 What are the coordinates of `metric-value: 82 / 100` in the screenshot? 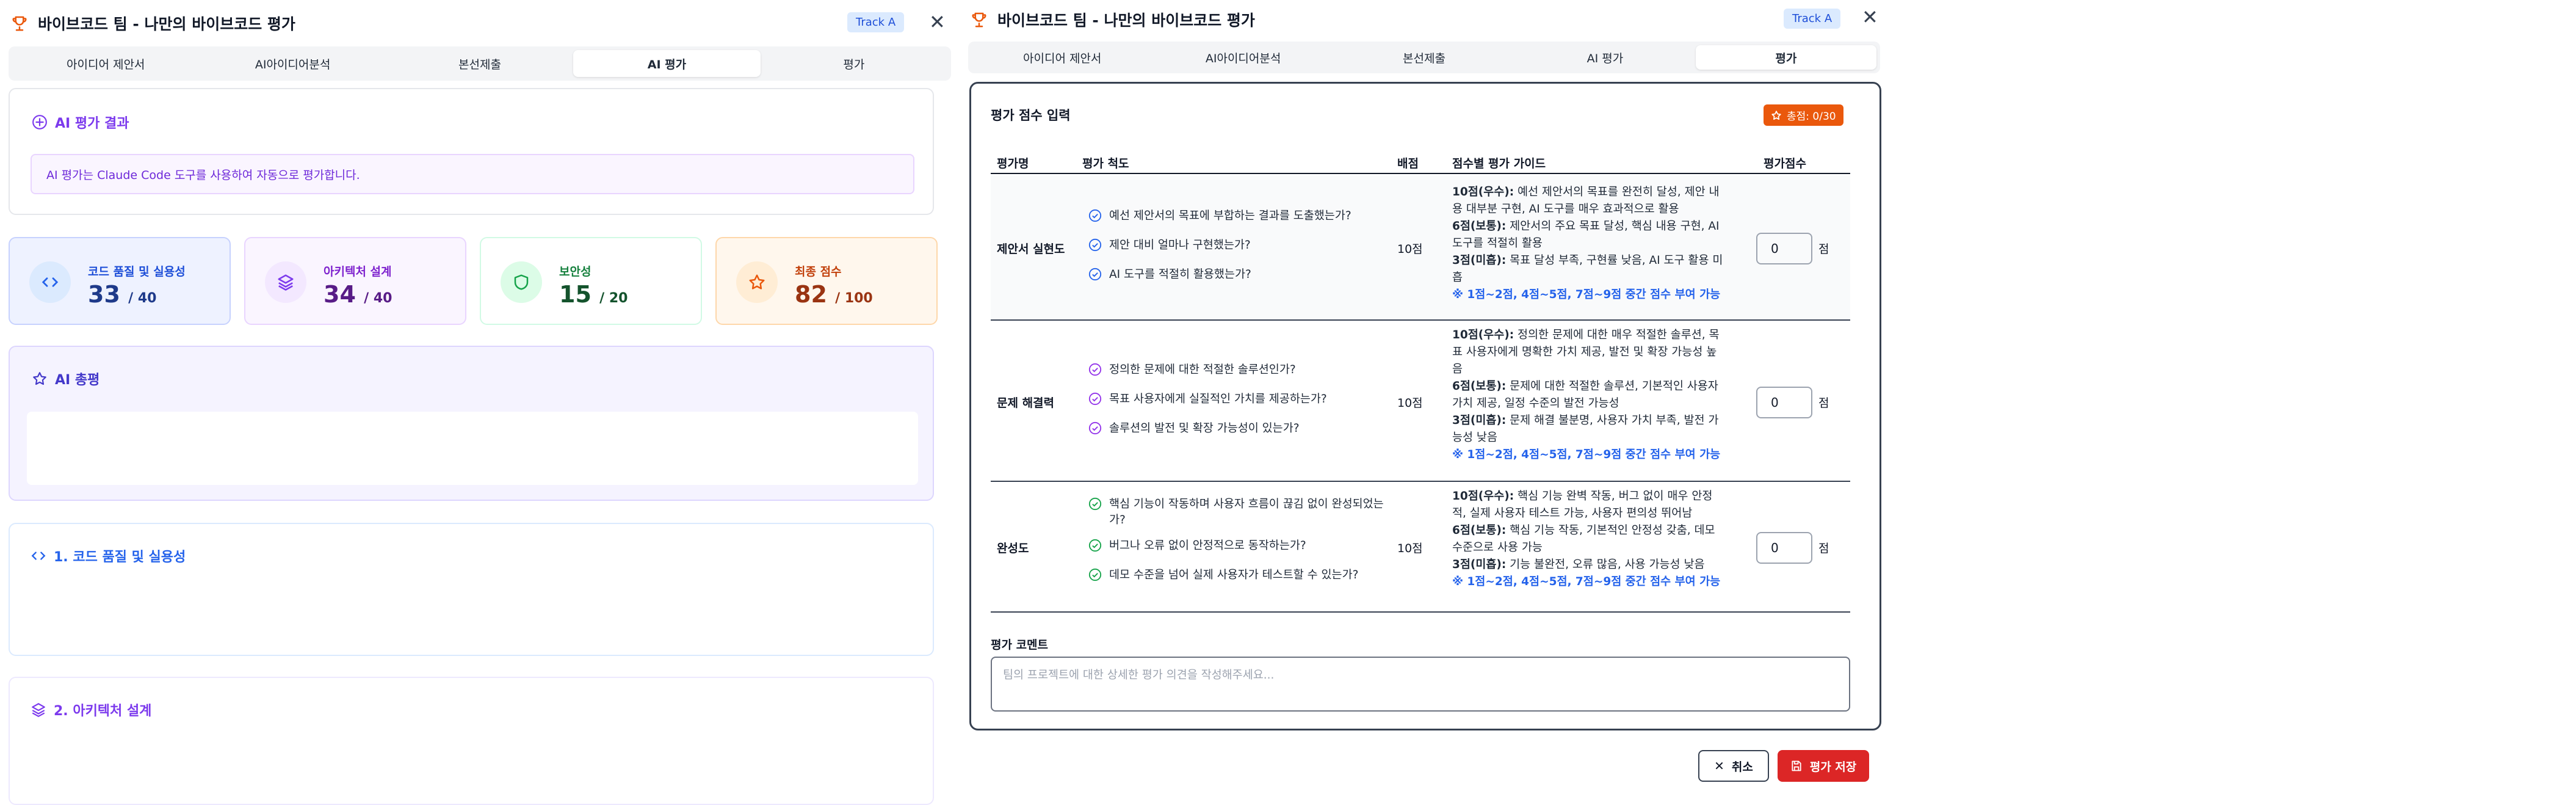 It's located at (834, 294).